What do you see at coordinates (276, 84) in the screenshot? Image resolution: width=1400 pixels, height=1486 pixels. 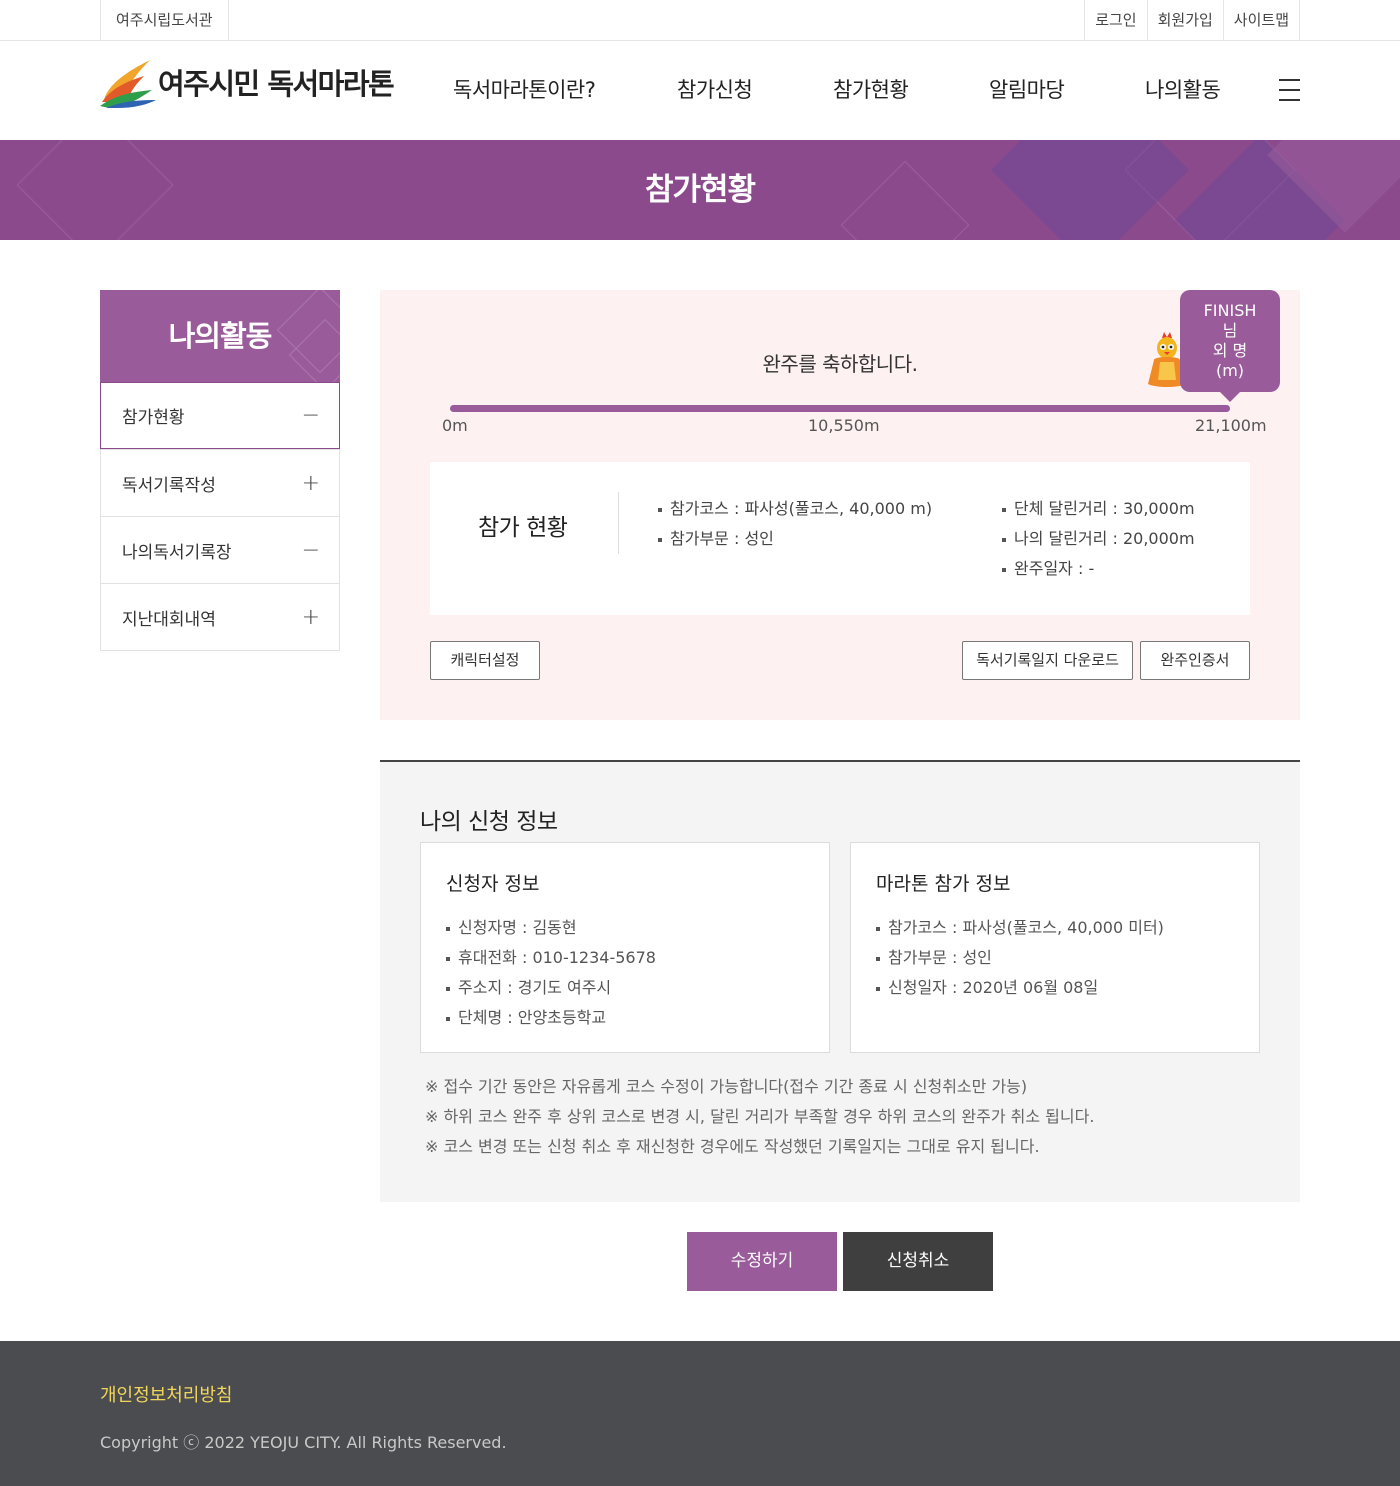 I see `logo-text: 여주시민 독서마라톤` at bounding box center [276, 84].